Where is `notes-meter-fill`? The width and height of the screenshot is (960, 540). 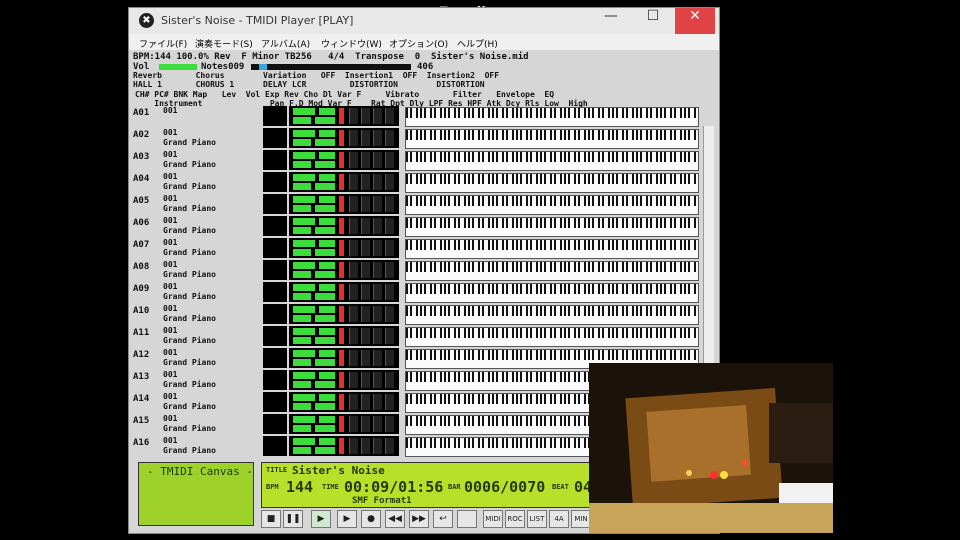
notes-meter-fill is located at coordinates (263, 67).